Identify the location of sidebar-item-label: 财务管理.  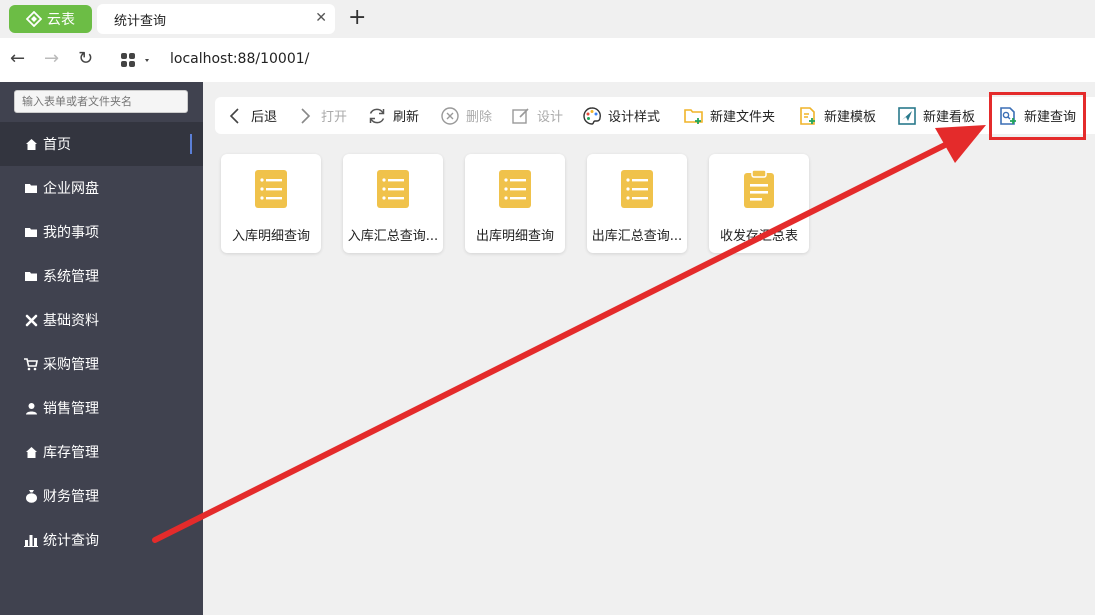
(71, 497).